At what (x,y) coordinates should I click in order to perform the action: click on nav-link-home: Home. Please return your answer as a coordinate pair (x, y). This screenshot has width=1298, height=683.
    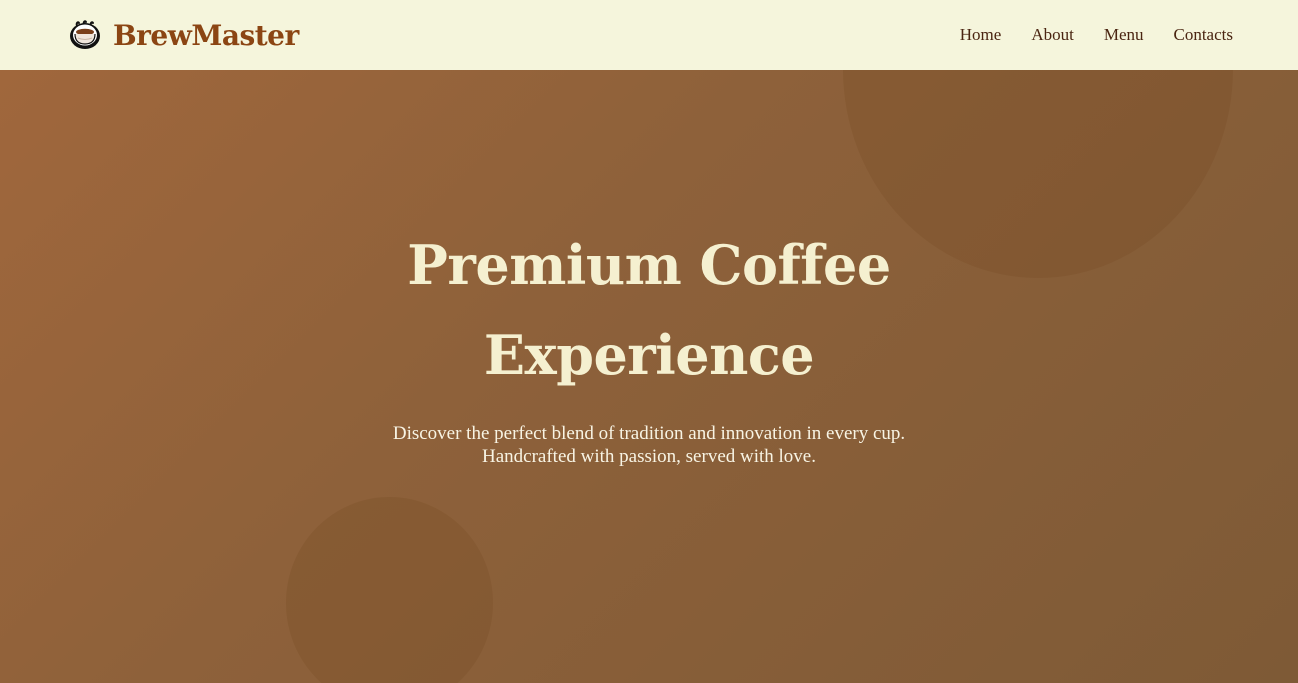
    Looking at the image, I should click on (981, 35).